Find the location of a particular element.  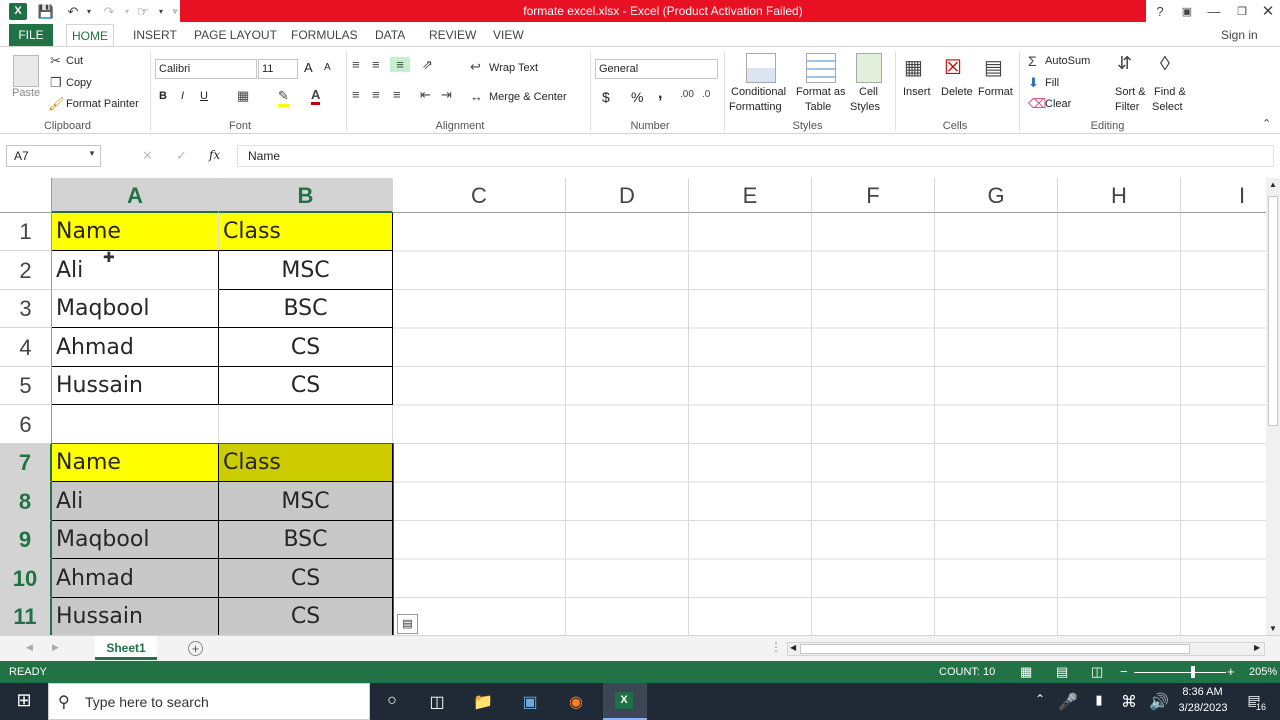

paste-button: Paste is located at coordinates (26, 93).